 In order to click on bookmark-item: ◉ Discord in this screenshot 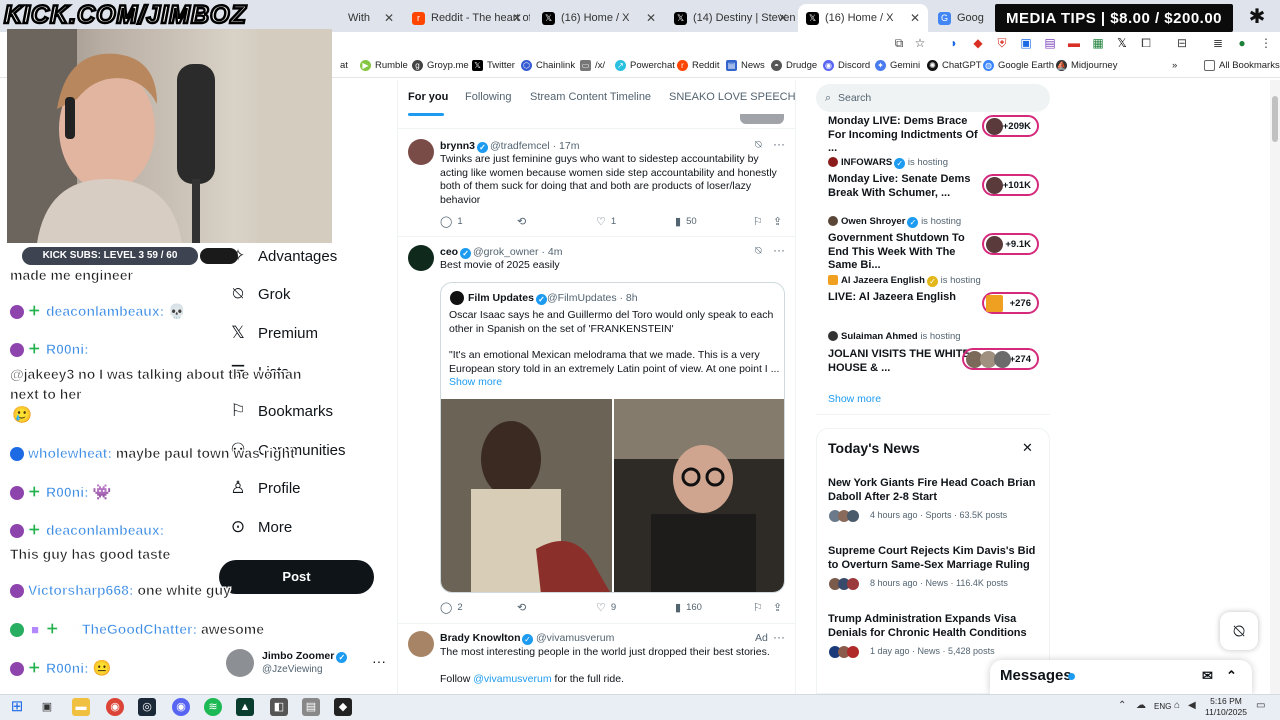, I will do `click(846, 65)`.